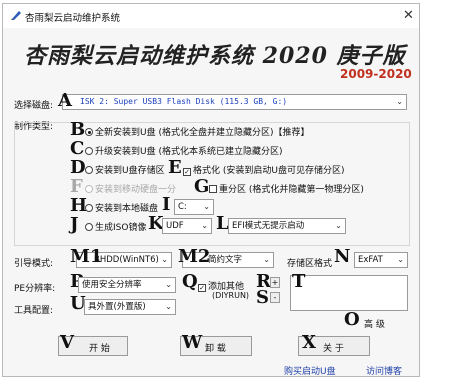 The image size is (468, 381). Describe the element at coordinates (213, 189) in the screenshot. I see `checkbox-icon` at that location.